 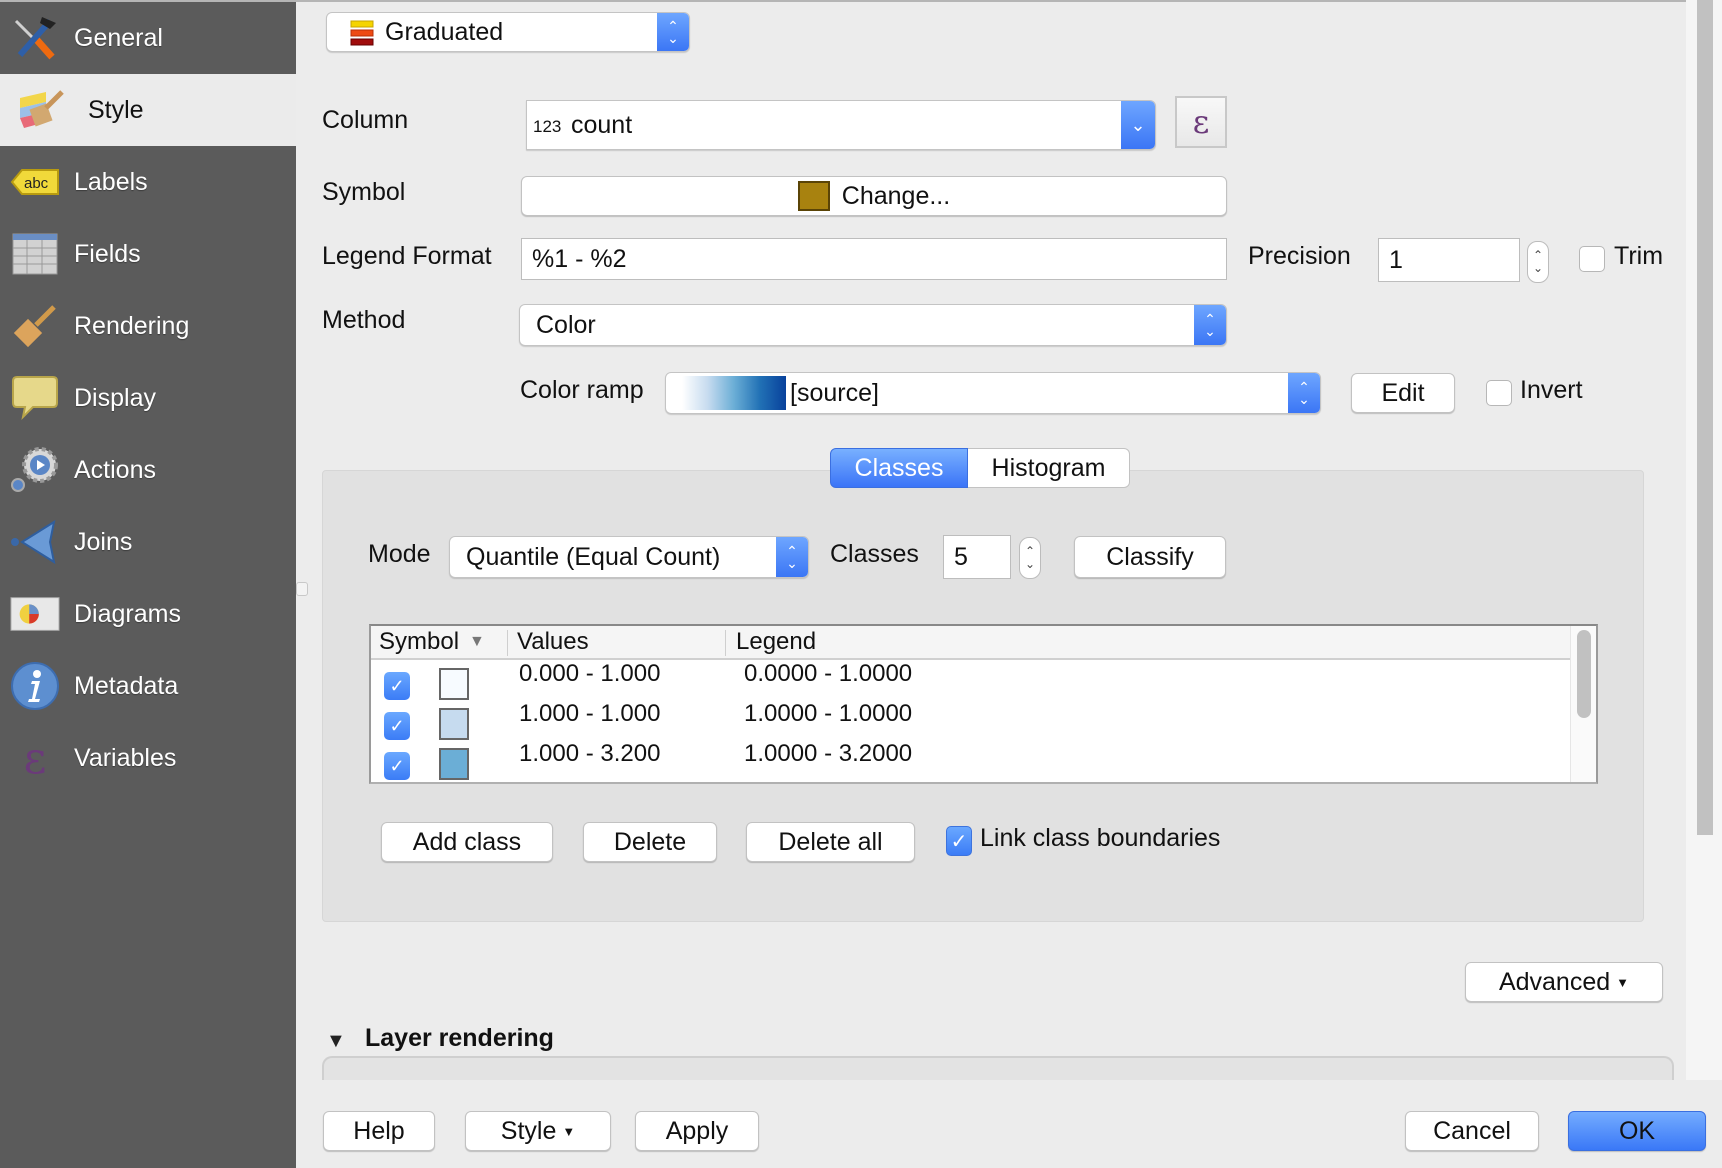 I want to click on table-row: ✓ 1.000 - 1.000 1.0000 - 1.0000, so click(x=971, y=720).